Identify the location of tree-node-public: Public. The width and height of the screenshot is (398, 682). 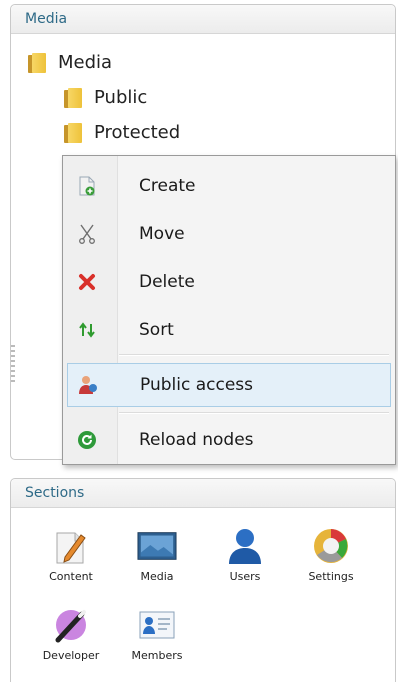
(105, 97).